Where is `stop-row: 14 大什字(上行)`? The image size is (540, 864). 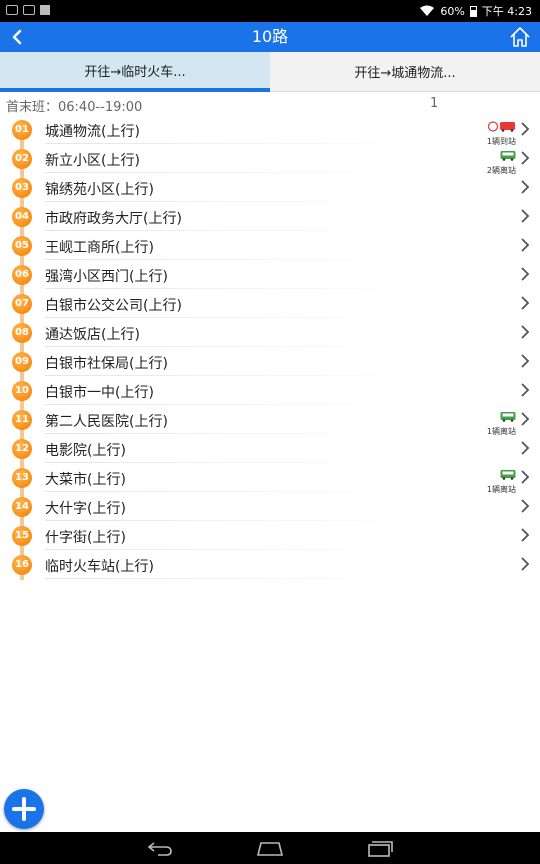 stop-row: 14 大什字(上行) is located at coordinates (270, 506).